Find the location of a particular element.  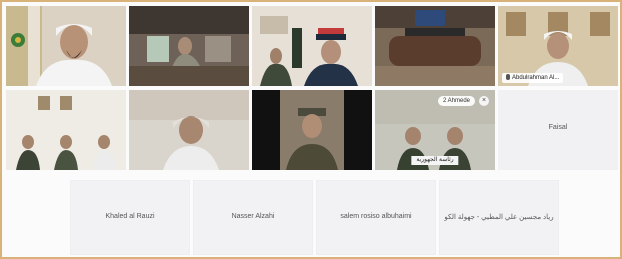

participant-name: رياد مجسين علي المطيي - جهولة الكو is located at coordinates (499, 217).